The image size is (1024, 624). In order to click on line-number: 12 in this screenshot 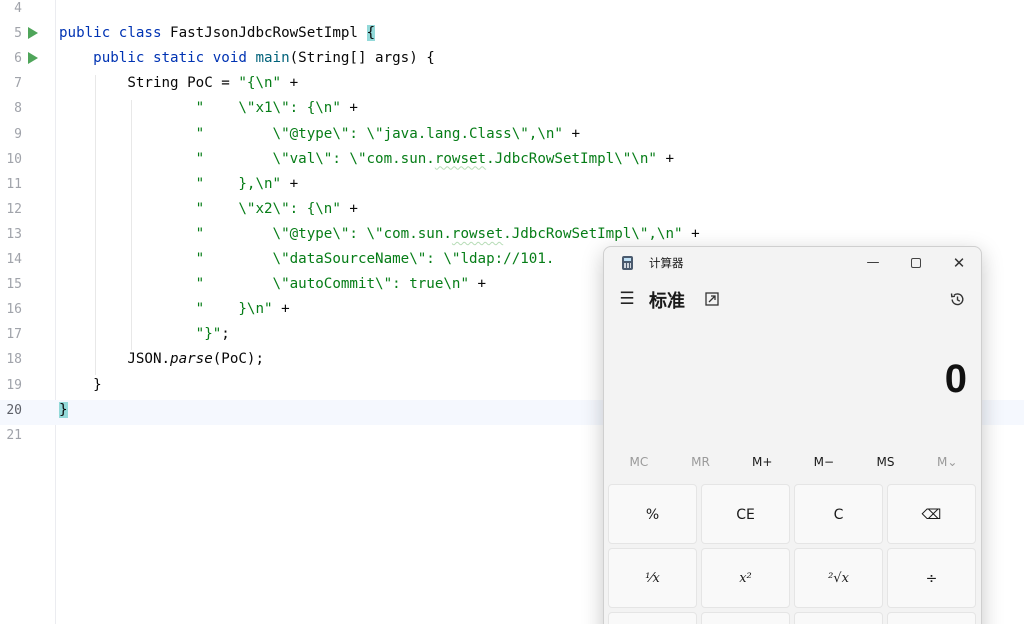, I will do `click(14, 209)`.